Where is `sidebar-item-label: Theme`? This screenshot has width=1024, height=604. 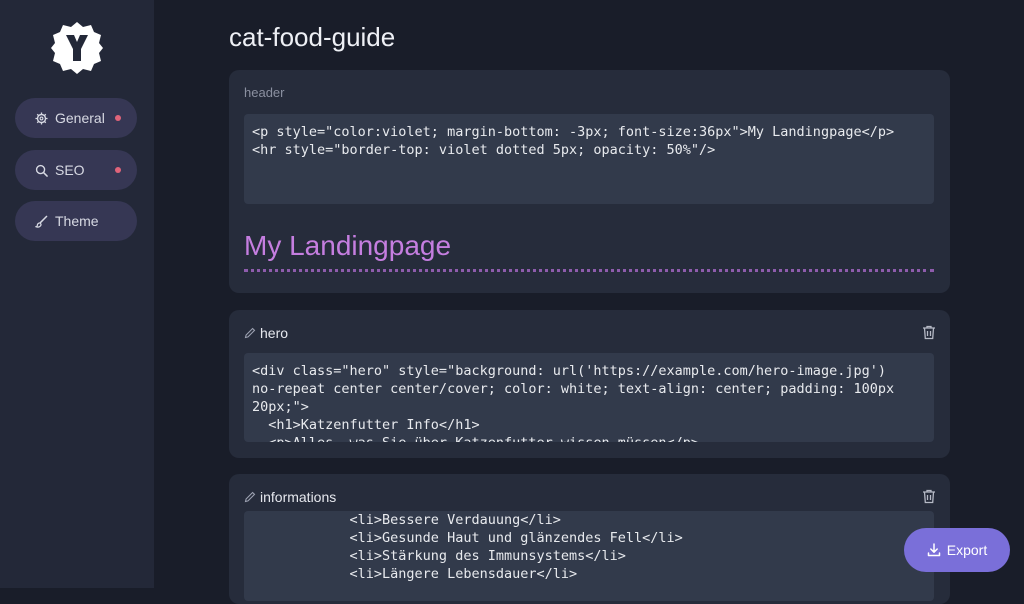 sidebar-item-label: Theme is located at coordinates (77, 221).